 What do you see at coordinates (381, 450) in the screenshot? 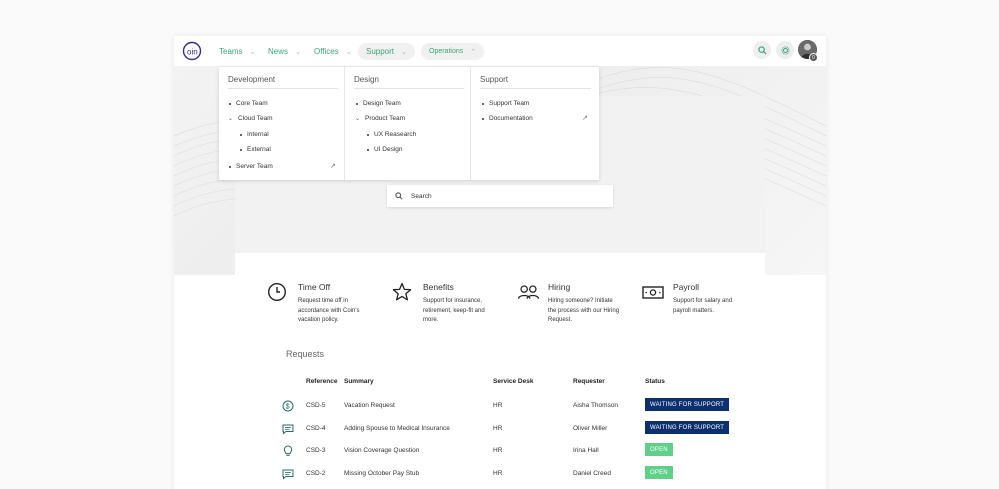
I see `cell-summary: Vision Coverage Question` at bounding box center [381, 450].